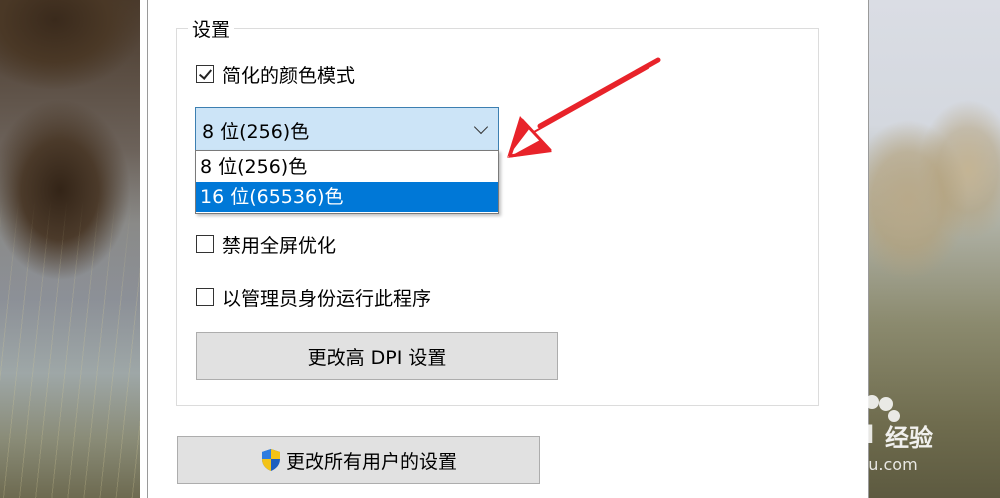 This screenshot has width=1000, height=498. What do you see at coordinates (822, 432) in the screenshot?
I see `watermark-brand: Baidu` at bounding box center [822, 432].